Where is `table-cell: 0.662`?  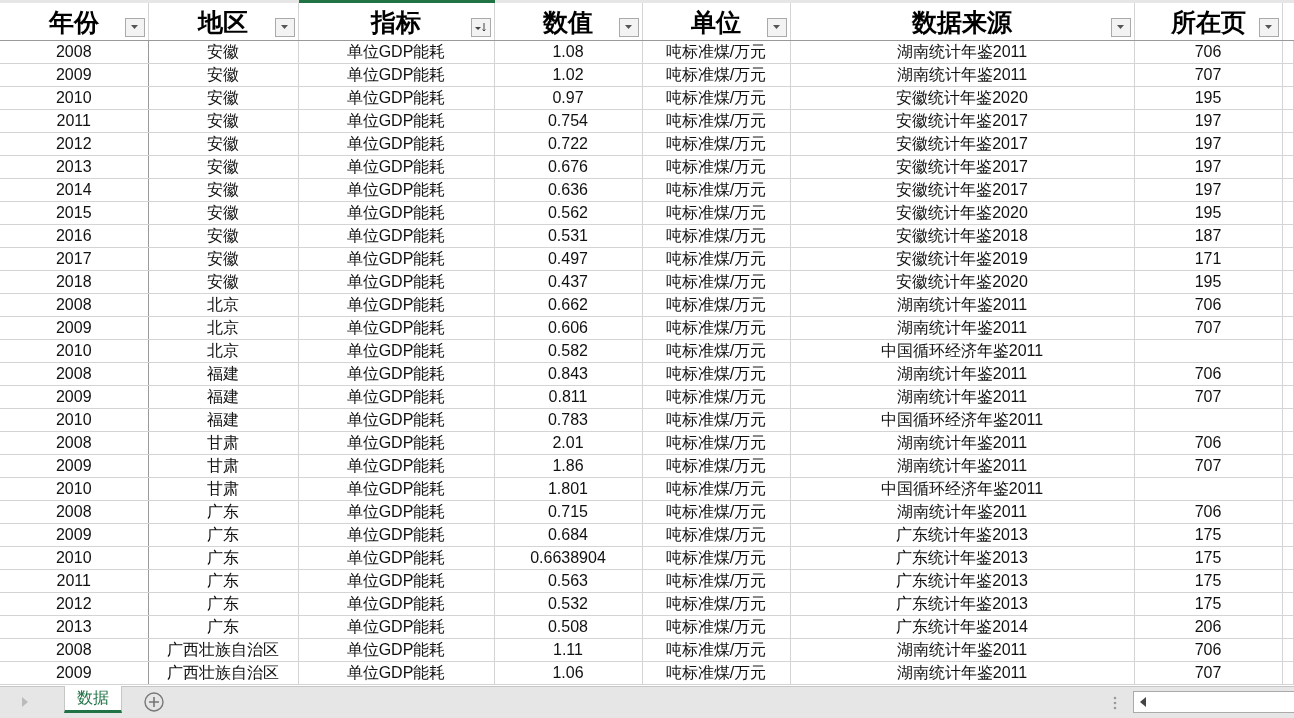 table-cell: 0.662 is located at coordinates (567, 304).